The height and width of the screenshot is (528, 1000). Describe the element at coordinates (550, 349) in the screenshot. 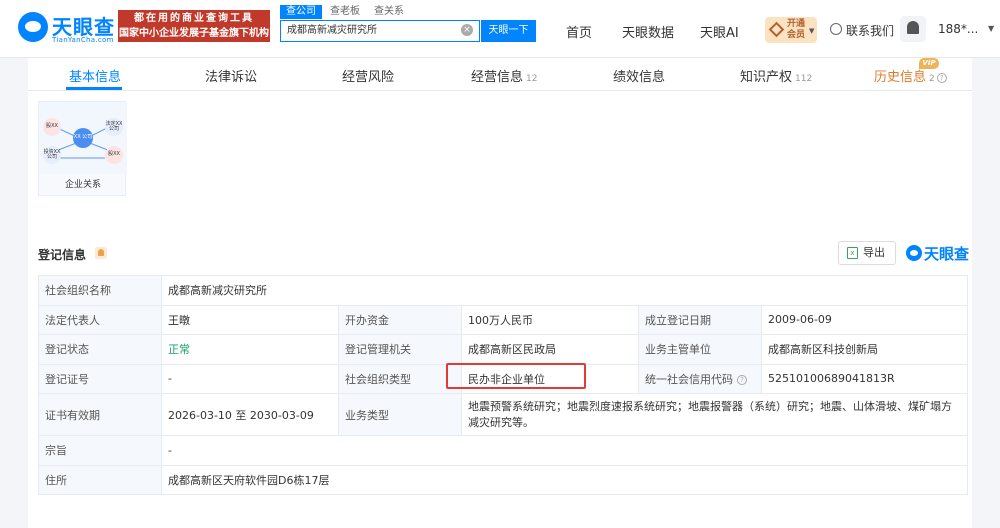

I see `field-value: 成都高新区民政局` at that location.